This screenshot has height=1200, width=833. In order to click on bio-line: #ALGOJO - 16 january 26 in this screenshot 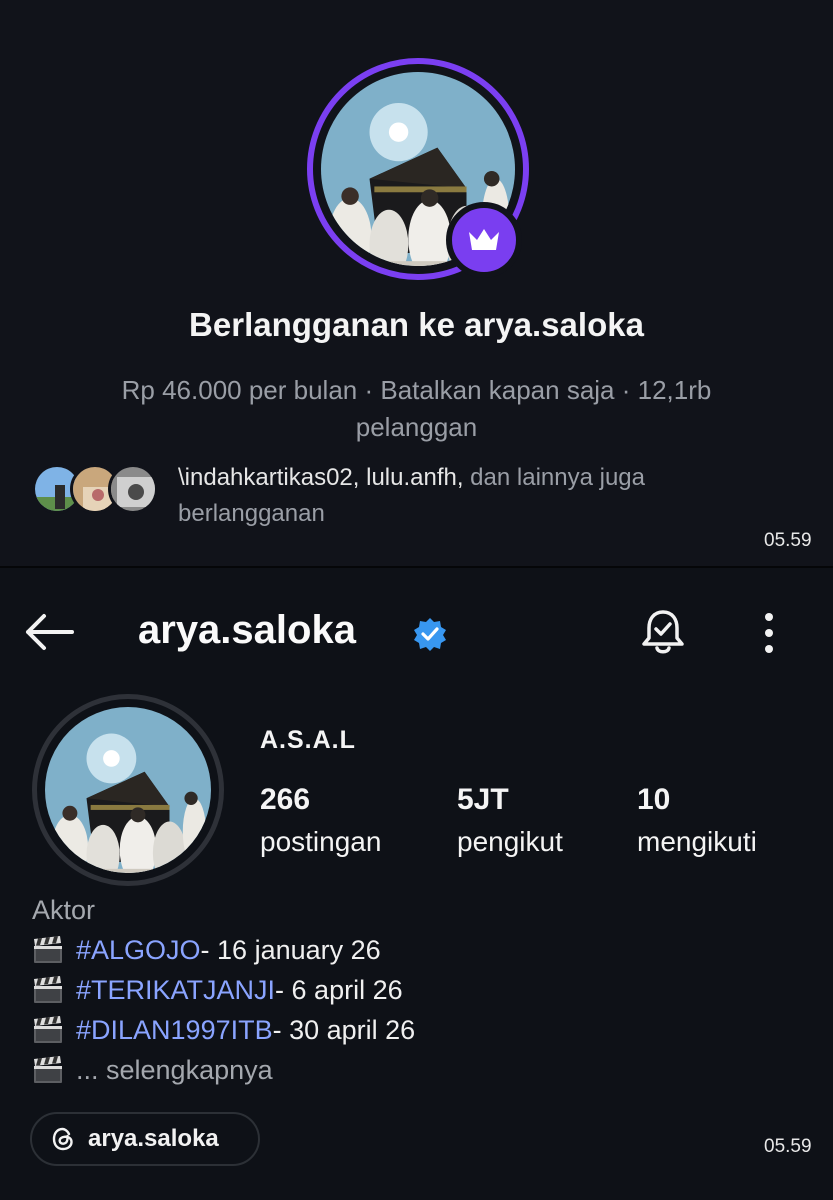, I will do `click(412, 950)`.